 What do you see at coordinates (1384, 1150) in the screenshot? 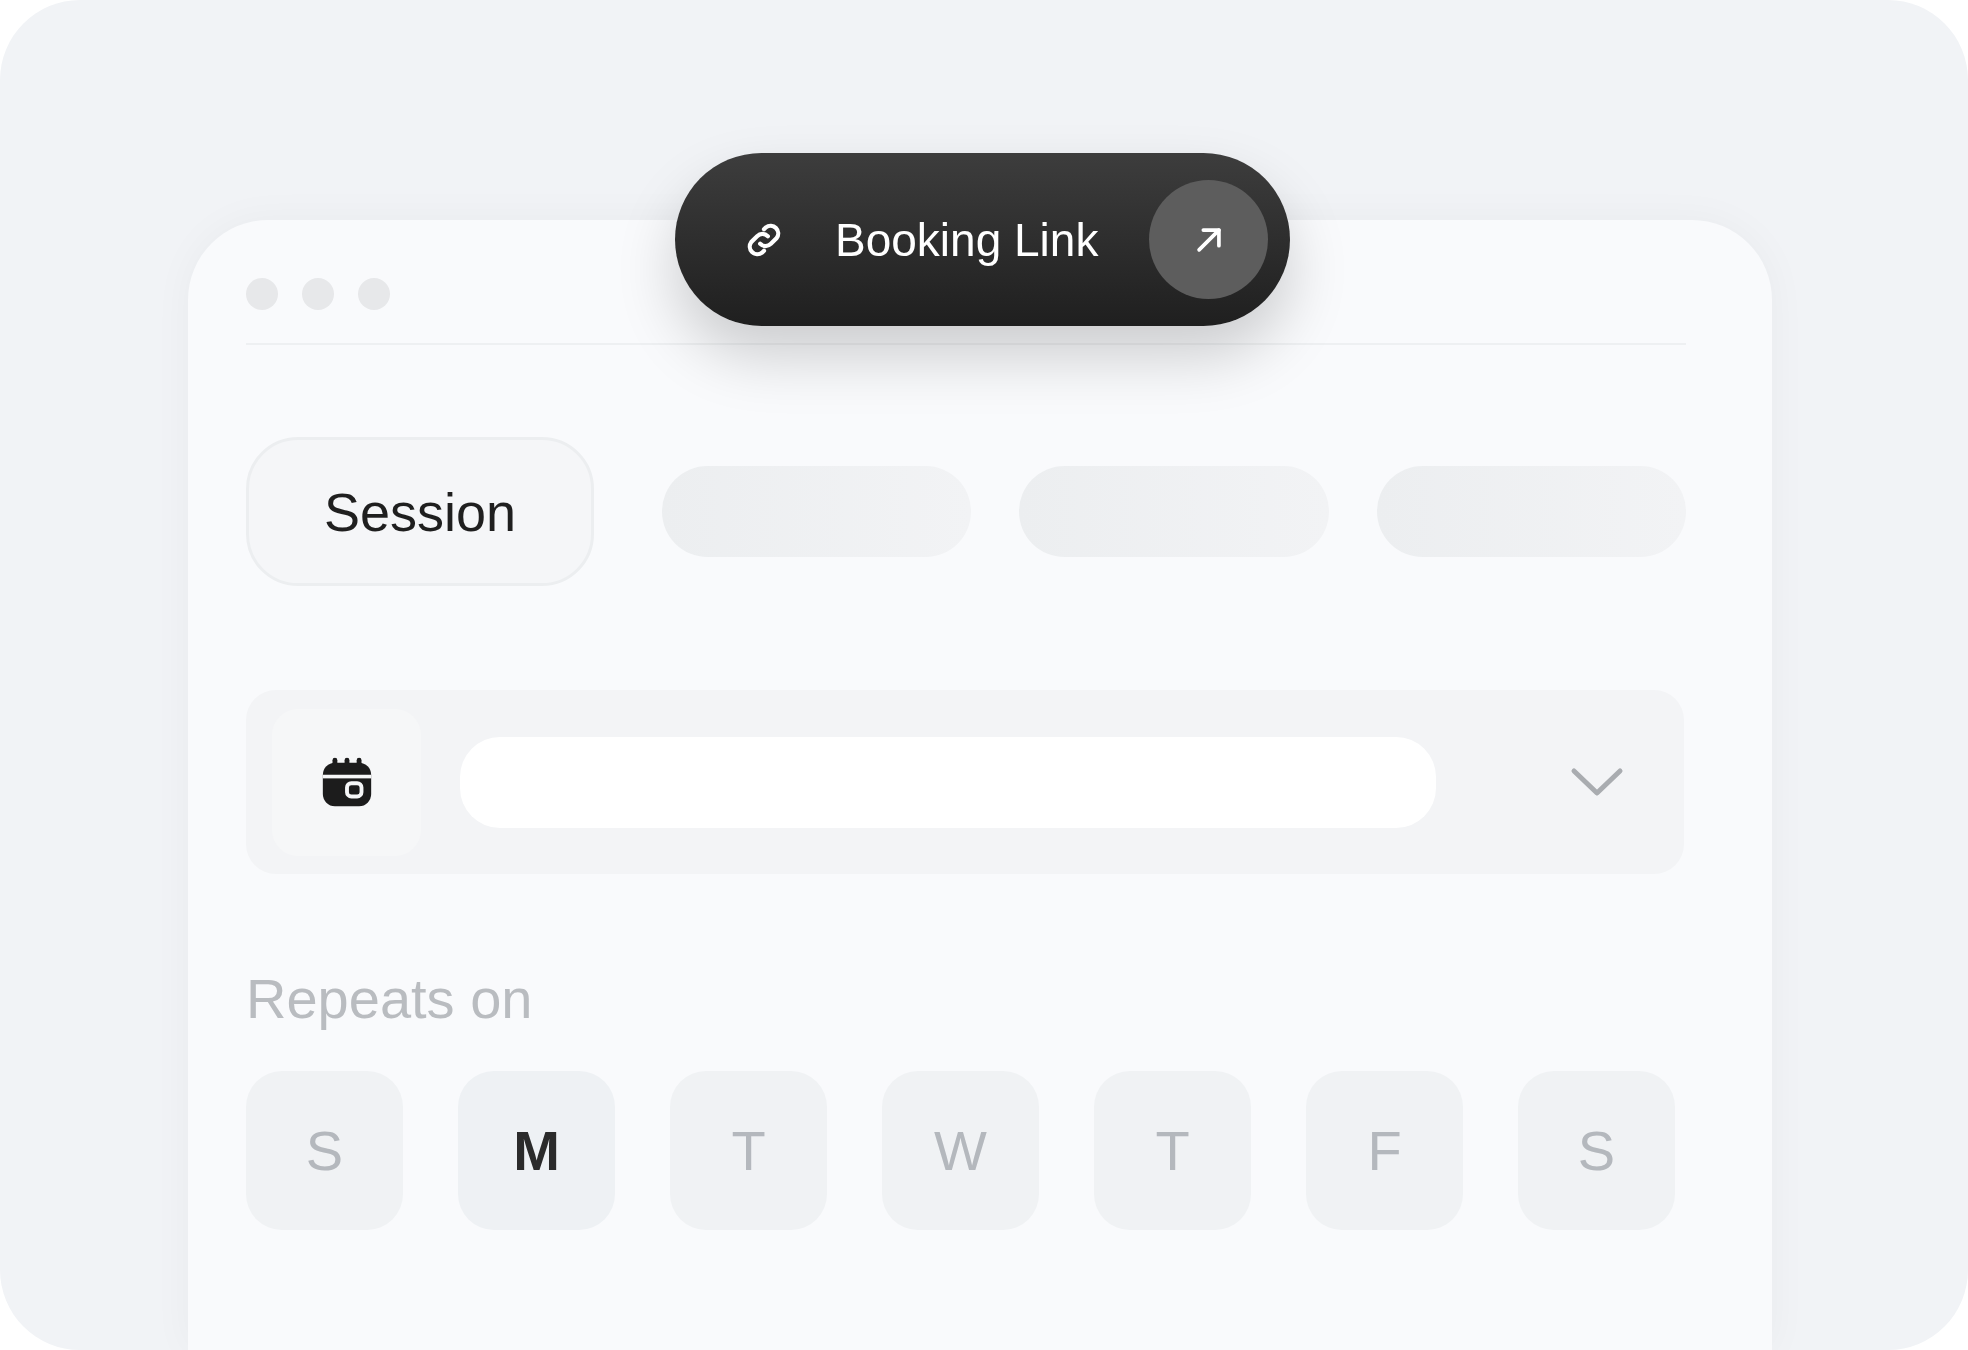
I see `weekday-toggle: F` at bounding box center [1384, 1150].